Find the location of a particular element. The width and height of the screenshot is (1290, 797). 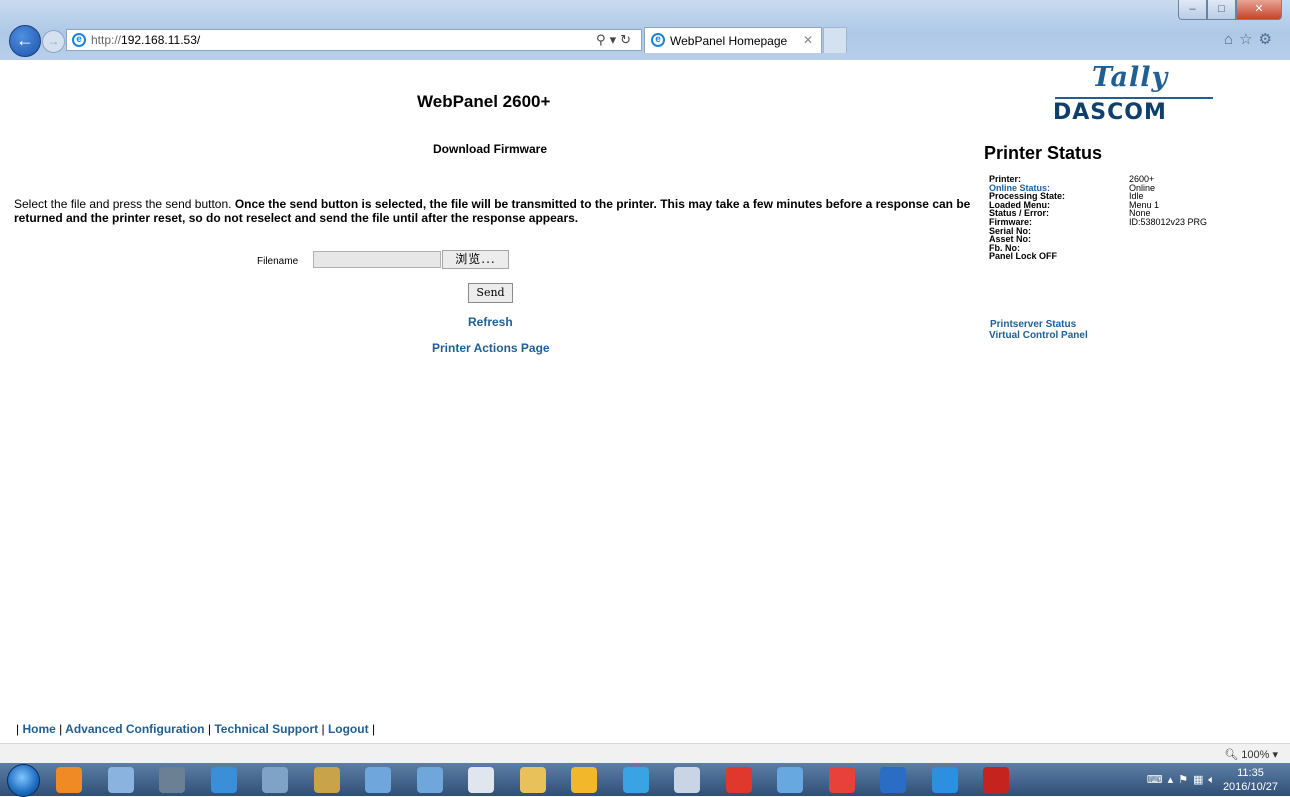

penguin-icon is located at coordinates (584, 780).